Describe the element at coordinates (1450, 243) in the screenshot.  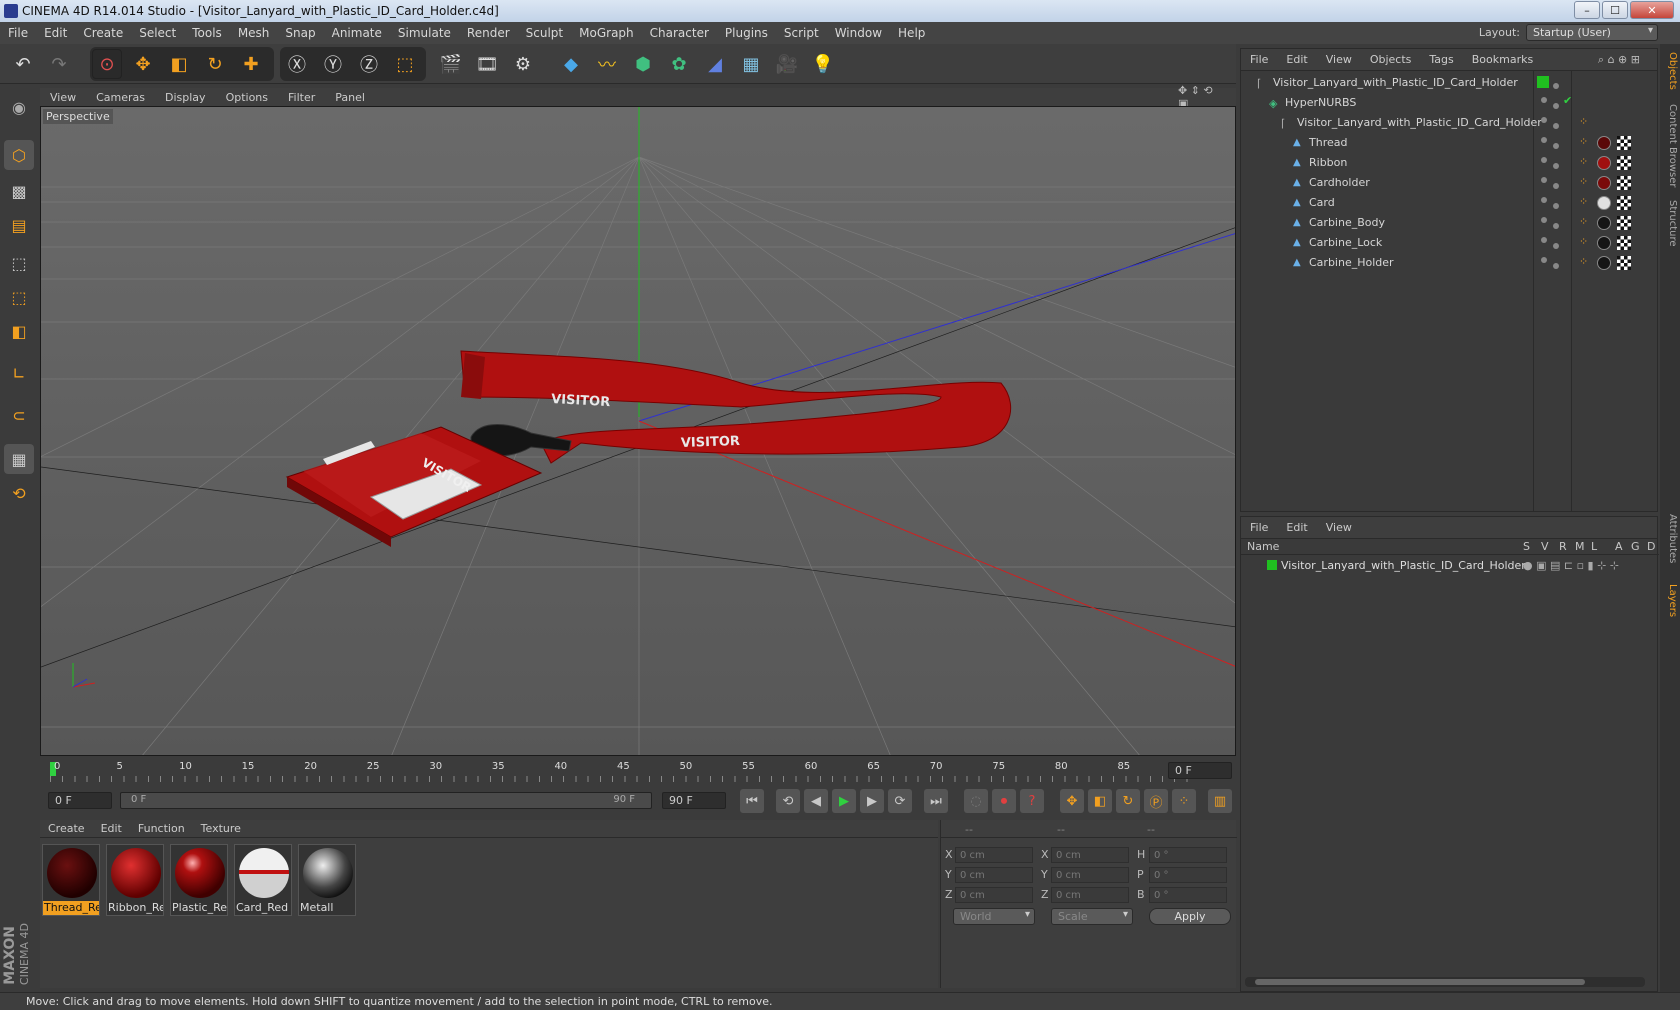
I see `object-row: ▲ Carbine_Lock ⁘` at that location.